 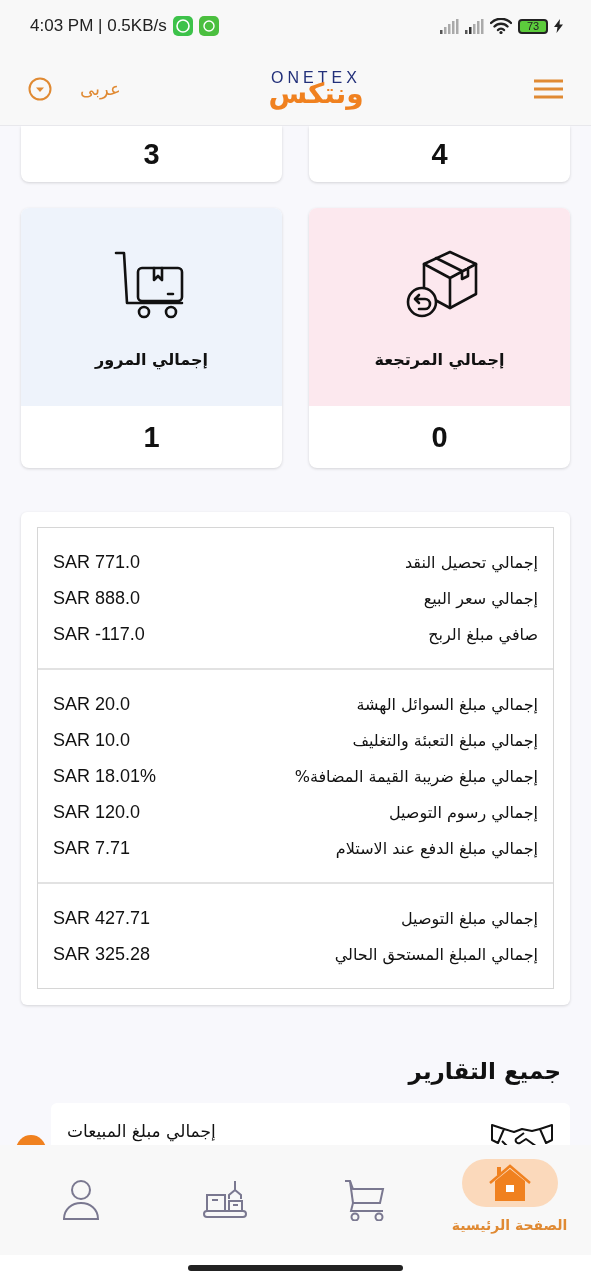 I want to click on summary-label: إجمالي المبلغ المستحق الحالي, so click(x=436, y=954).